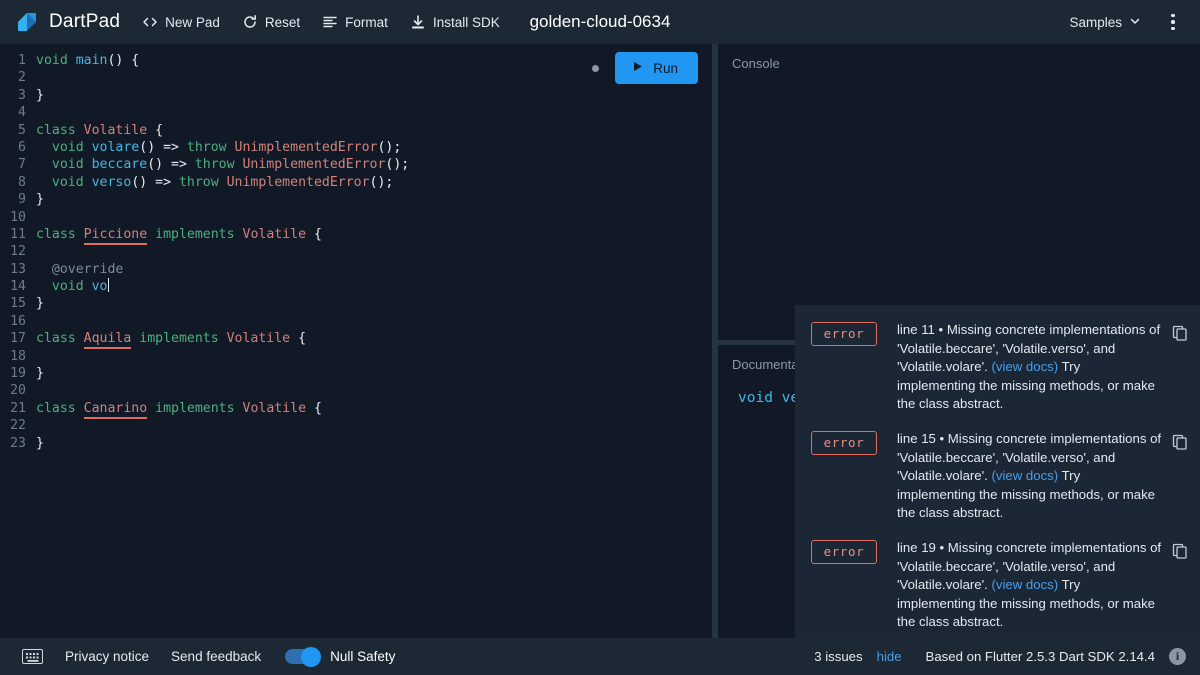 This screenshot has height=675, width=1200. Describe the element at coordinates (18, 217) in the screenshot. I see `line-number: 10` at that location.